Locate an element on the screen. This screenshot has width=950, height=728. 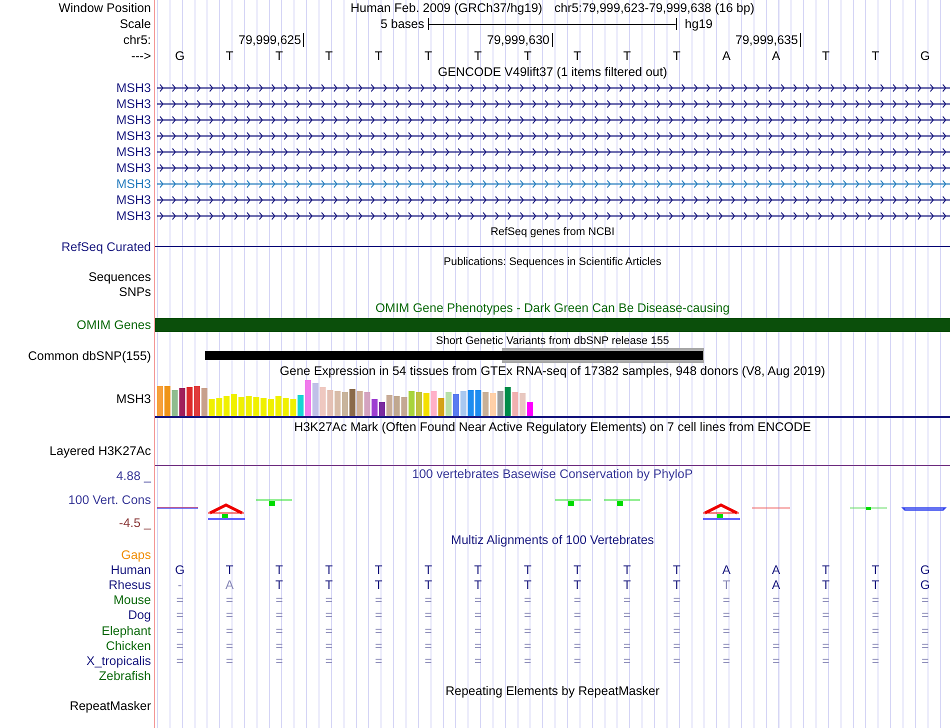
axis-min: -4.5 _ is located at coordinates (135, 523).